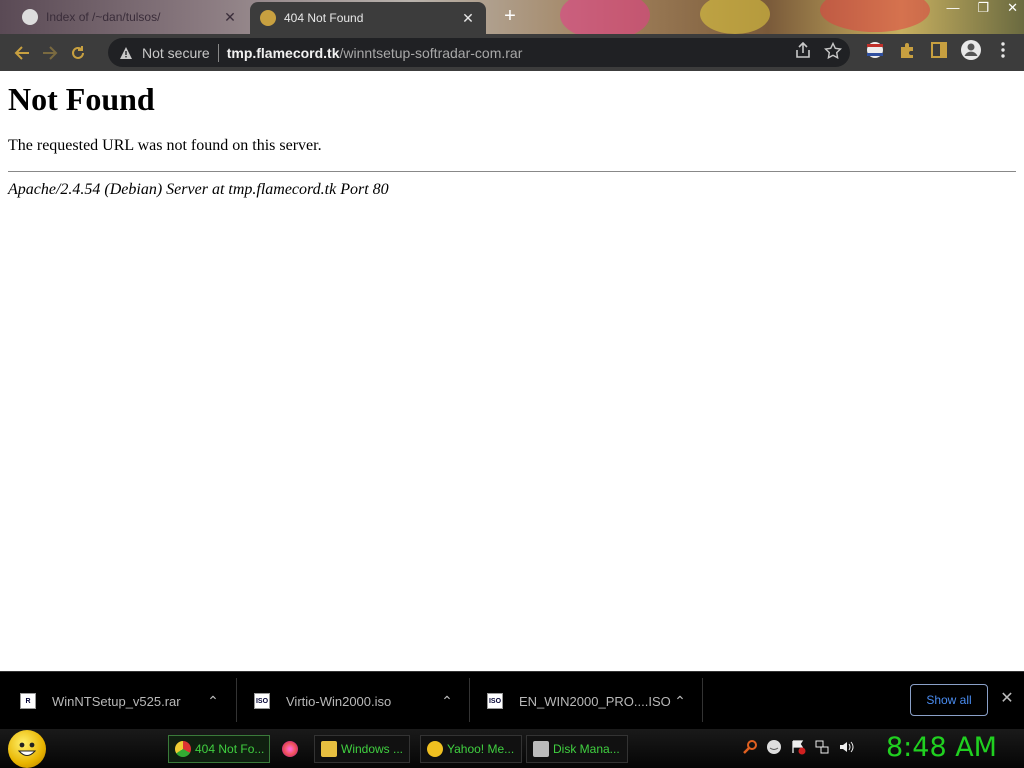 The image size is (1024, 768). I want to click on tab-404-not-found: 404 Not Found ✕, so click(368, 18).